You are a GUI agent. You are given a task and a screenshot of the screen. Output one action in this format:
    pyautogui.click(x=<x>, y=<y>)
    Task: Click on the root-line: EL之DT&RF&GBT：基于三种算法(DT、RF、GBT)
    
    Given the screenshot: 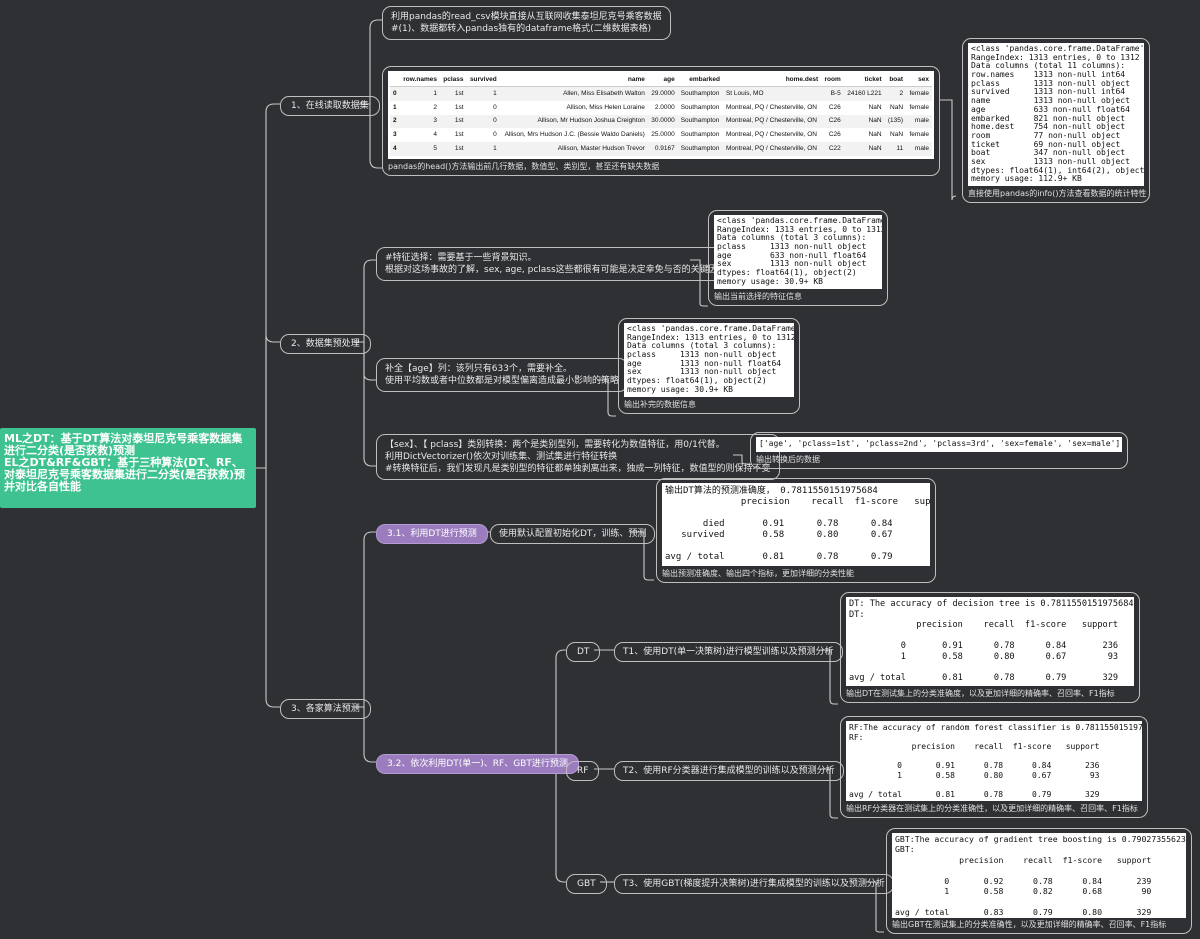 What is the action you would take?
    pyautogui.click(x=123, y=462)
    